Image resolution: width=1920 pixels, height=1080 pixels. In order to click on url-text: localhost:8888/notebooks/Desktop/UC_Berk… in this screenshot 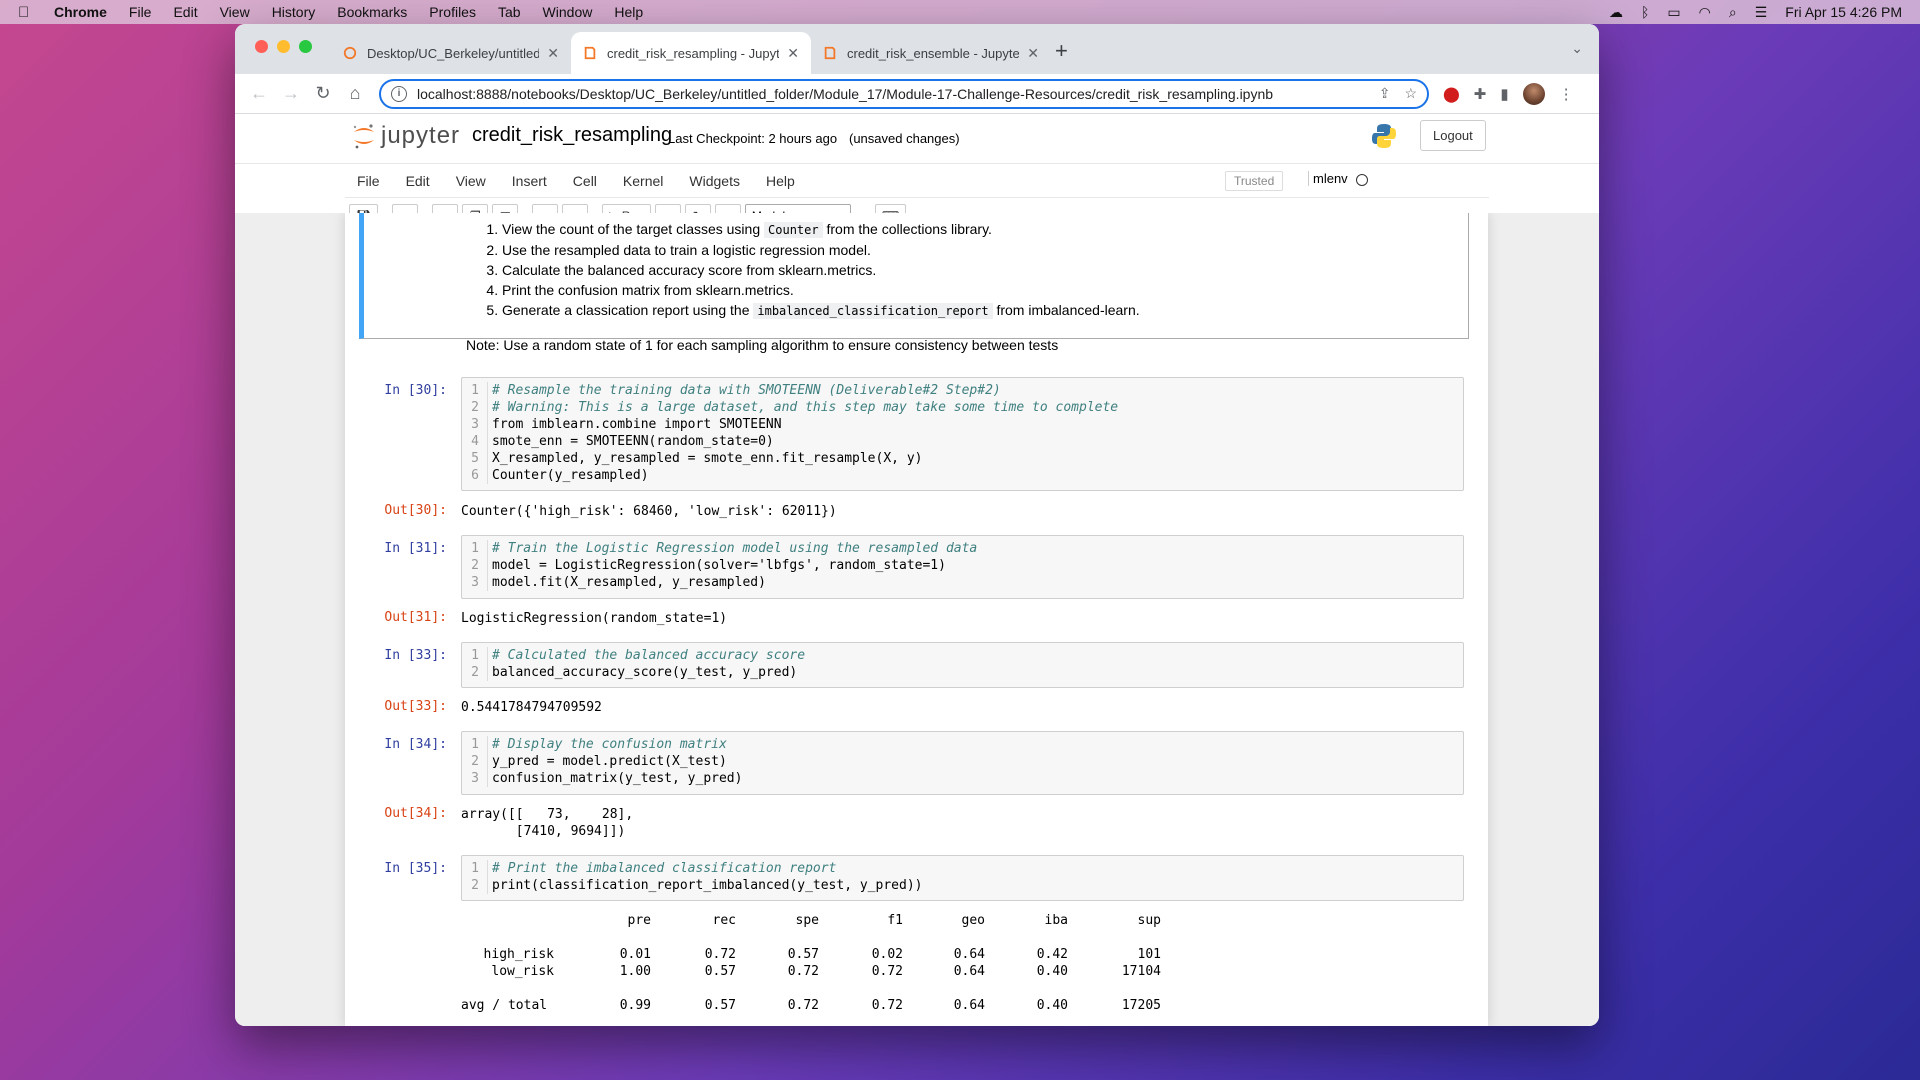, I will do `click(891, 94)`.